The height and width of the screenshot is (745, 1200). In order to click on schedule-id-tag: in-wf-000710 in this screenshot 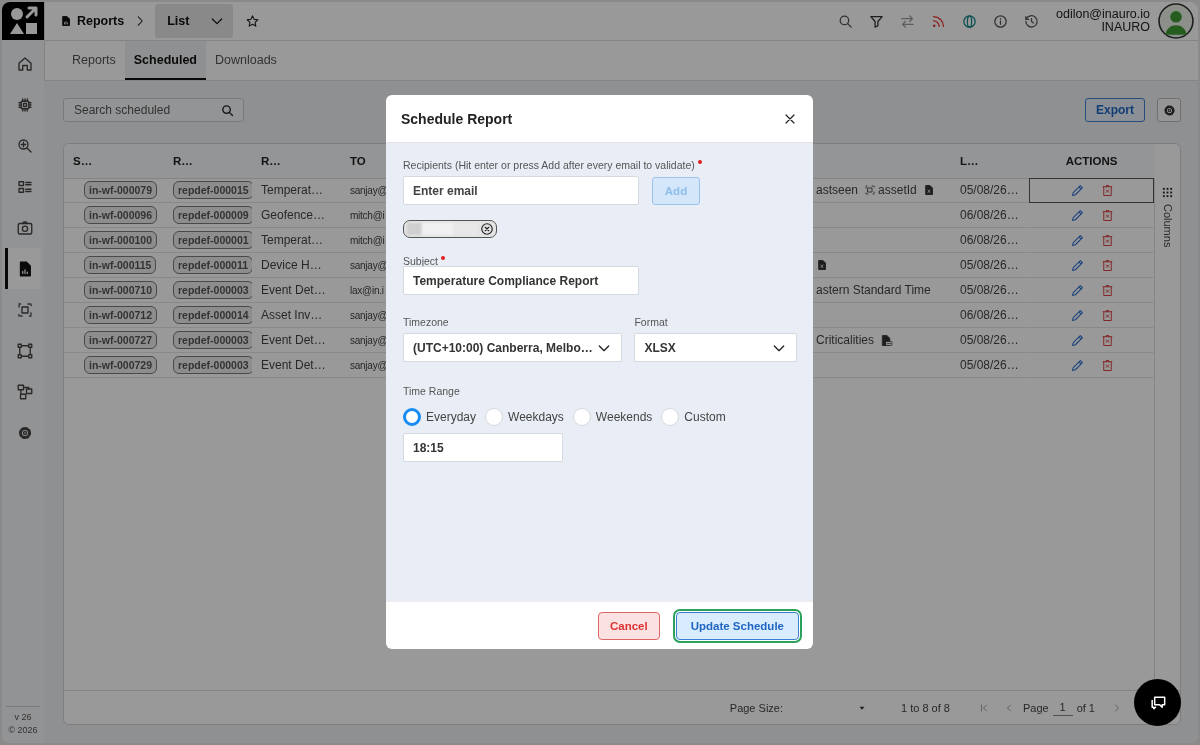, I will do `click(121, 290)`.